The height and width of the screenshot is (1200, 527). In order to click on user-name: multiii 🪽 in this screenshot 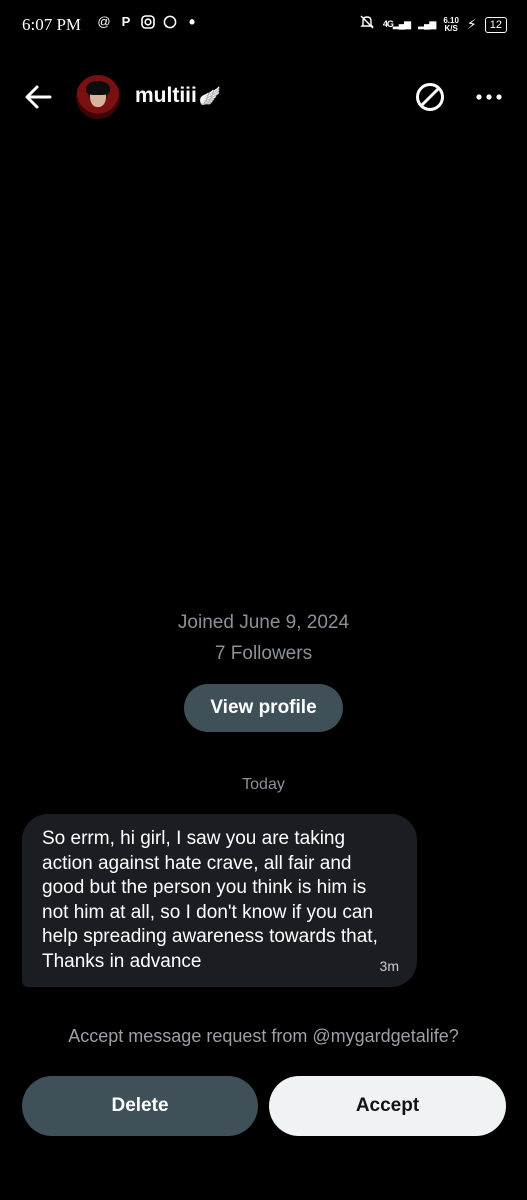, I will do `click(178, 96)`.